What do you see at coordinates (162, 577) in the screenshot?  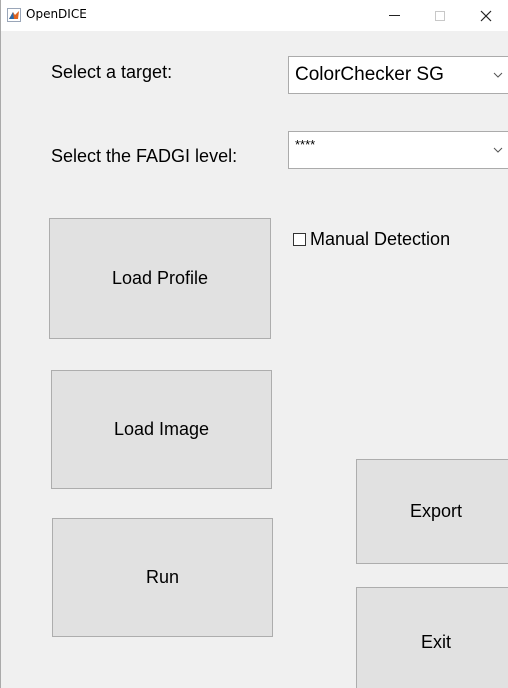 I see `run-button: Run` at bounding box center [162, 577].